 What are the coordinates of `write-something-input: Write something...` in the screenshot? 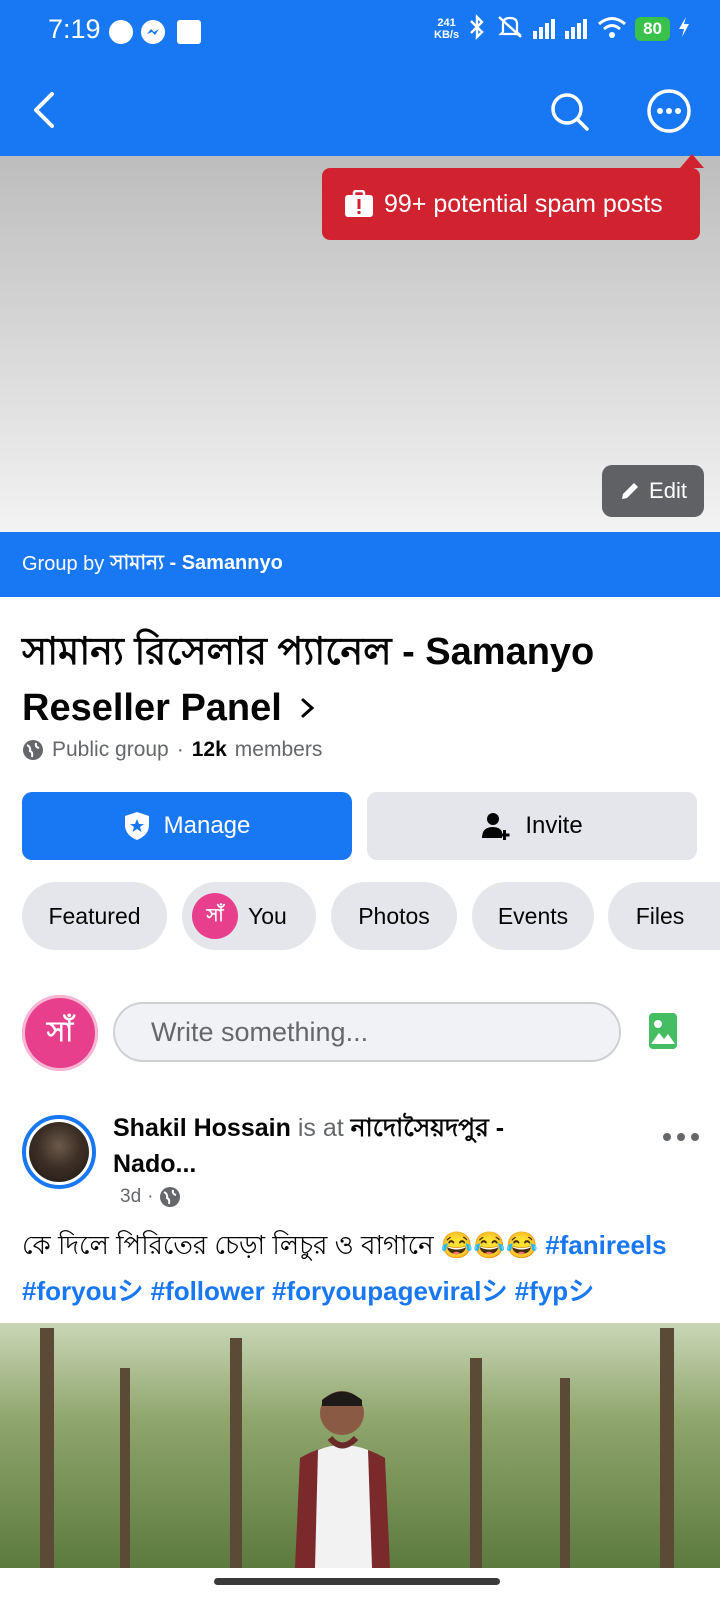 It's located at (367, 1032).